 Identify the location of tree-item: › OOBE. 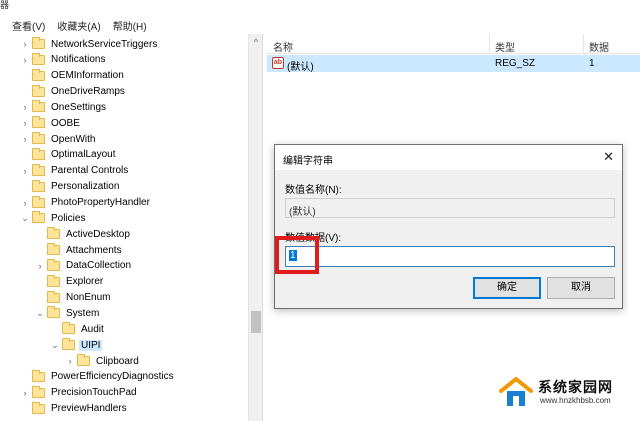
(51, 123).